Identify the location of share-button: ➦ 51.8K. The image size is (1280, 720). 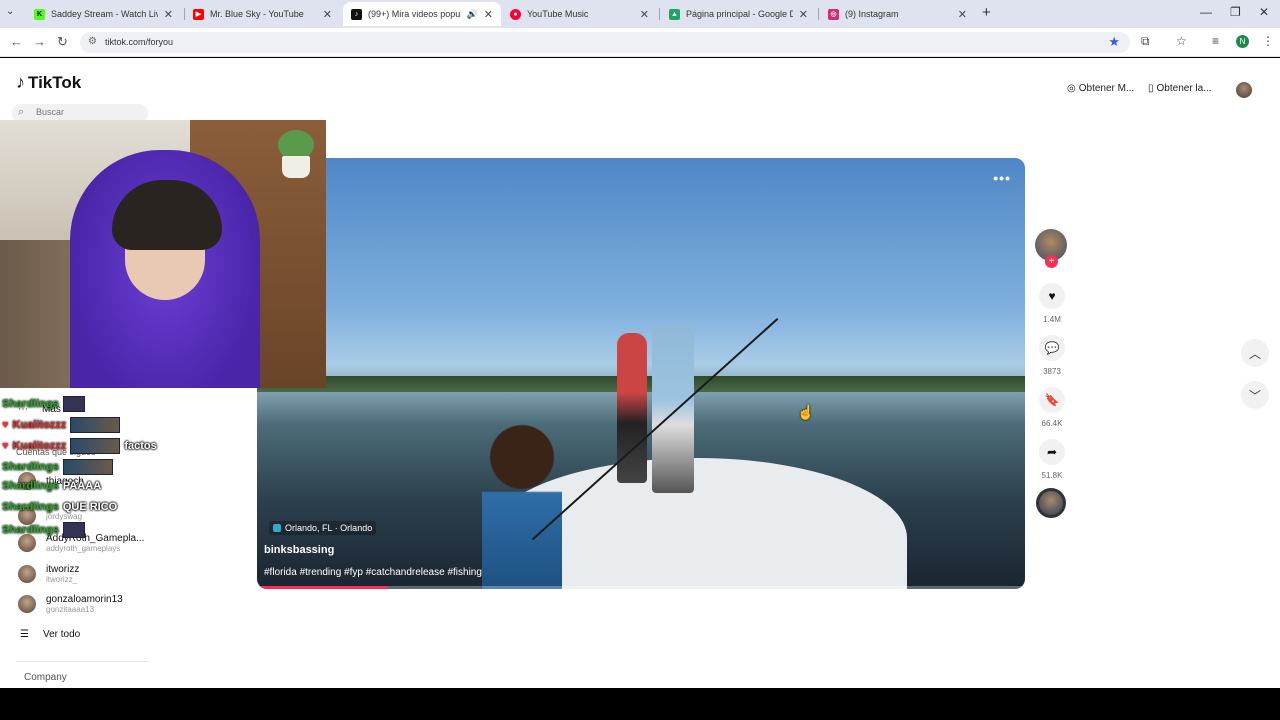
(1052, 459).